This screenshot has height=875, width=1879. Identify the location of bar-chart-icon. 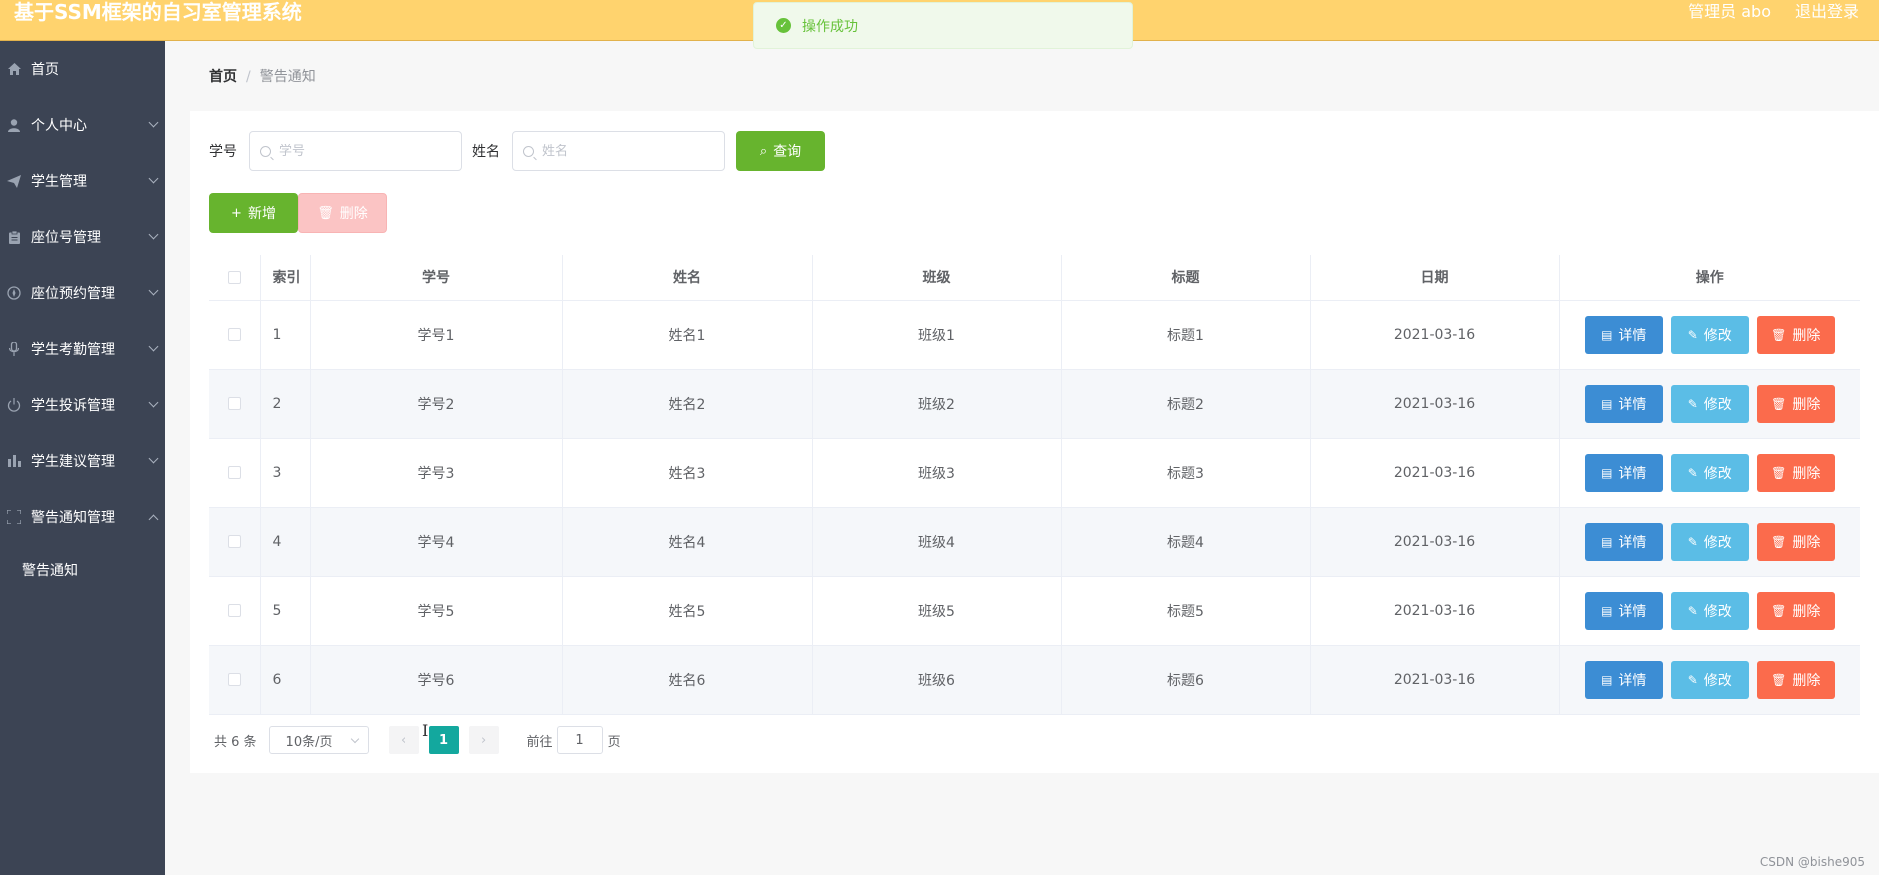
(14, 461).